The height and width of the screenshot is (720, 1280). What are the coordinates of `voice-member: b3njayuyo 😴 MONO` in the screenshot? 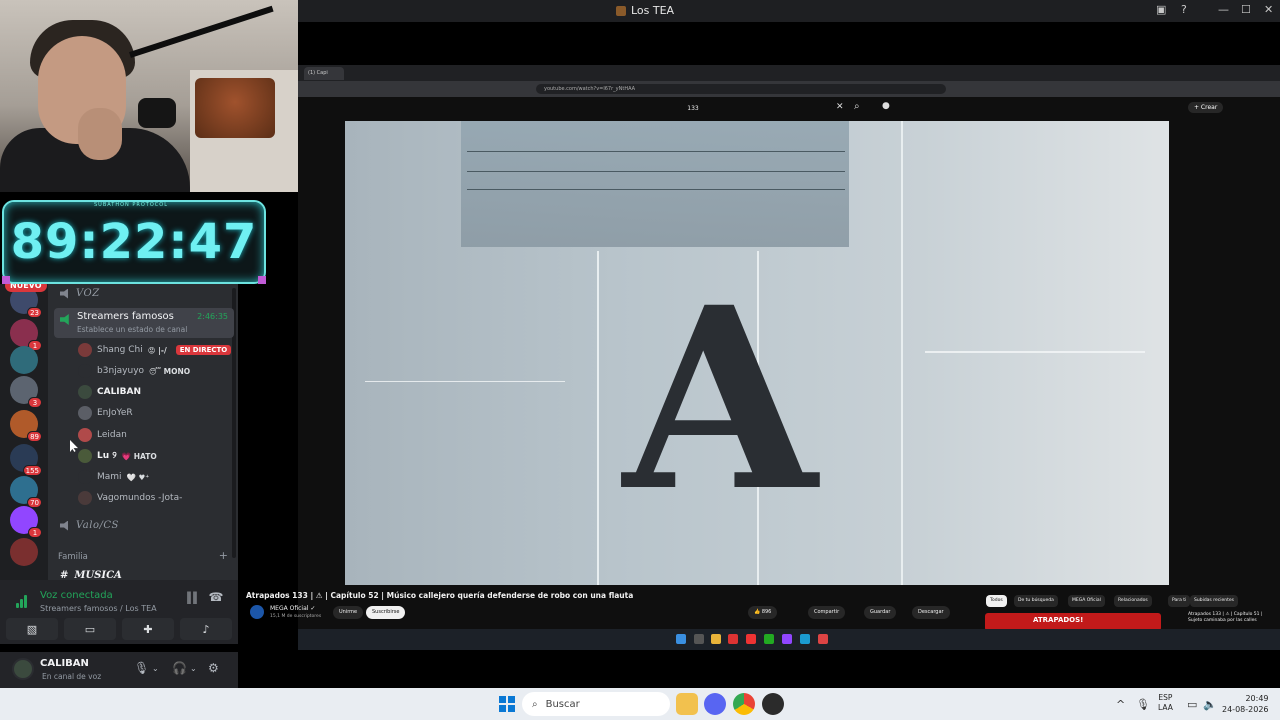 It's located at (134, 371).